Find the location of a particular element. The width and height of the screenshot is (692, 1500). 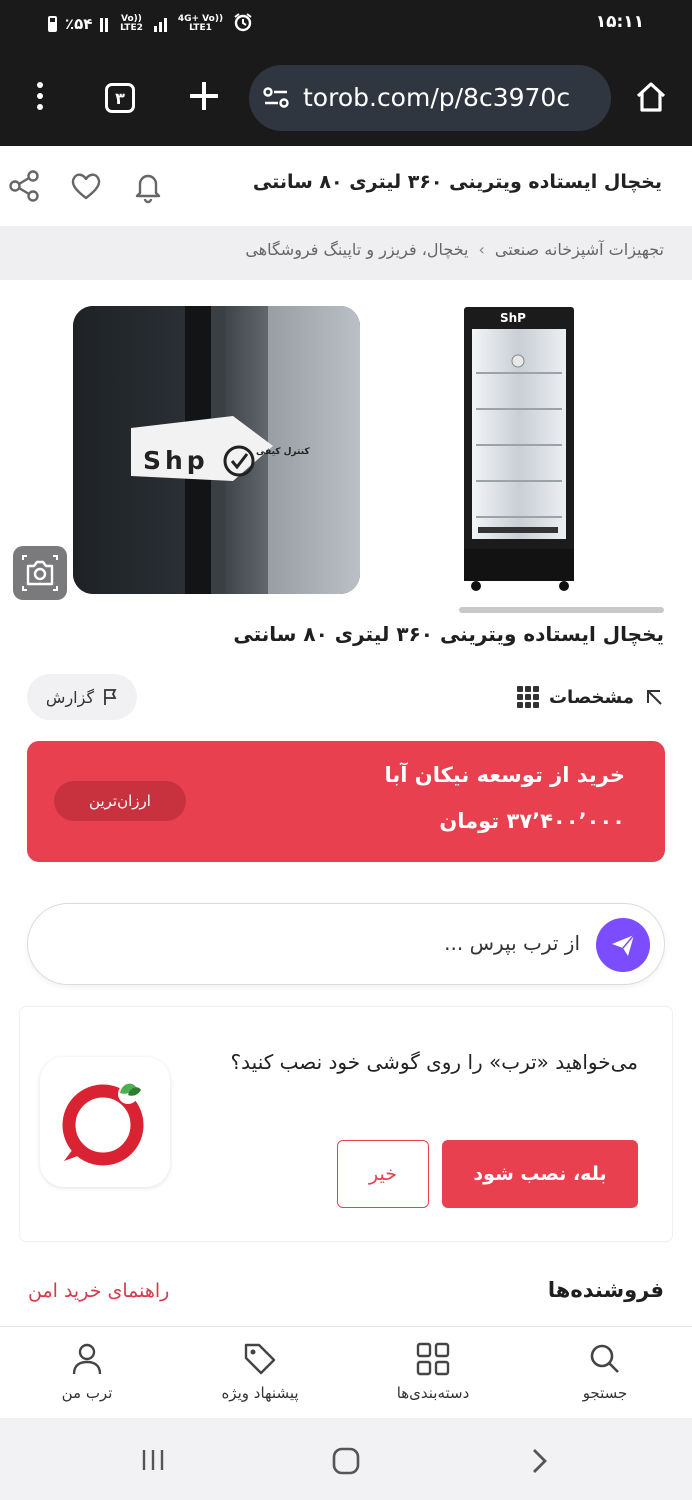

sellers-heading: فروشنده‌ها is located at coordinates (605, 1290).